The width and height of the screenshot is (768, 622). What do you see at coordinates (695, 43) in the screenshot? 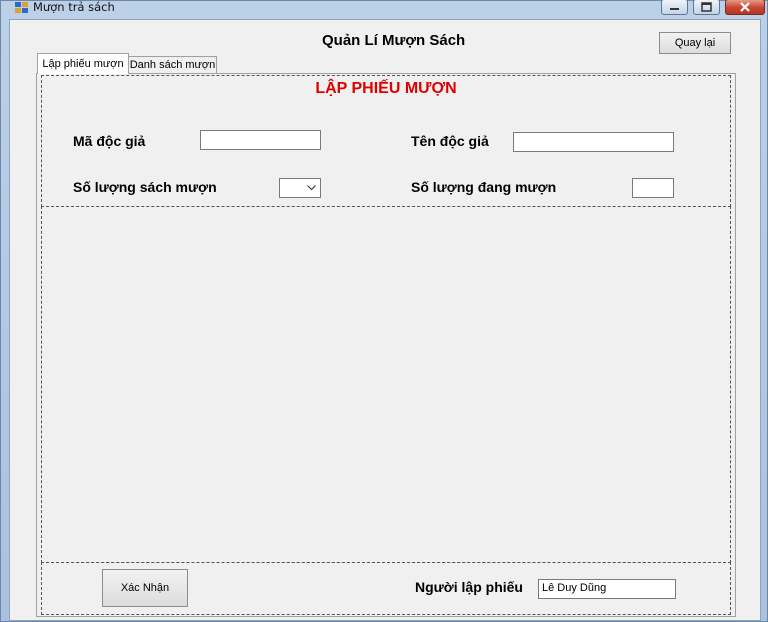
I see `back-button: Quay lại` at bounding box center [695, 43].